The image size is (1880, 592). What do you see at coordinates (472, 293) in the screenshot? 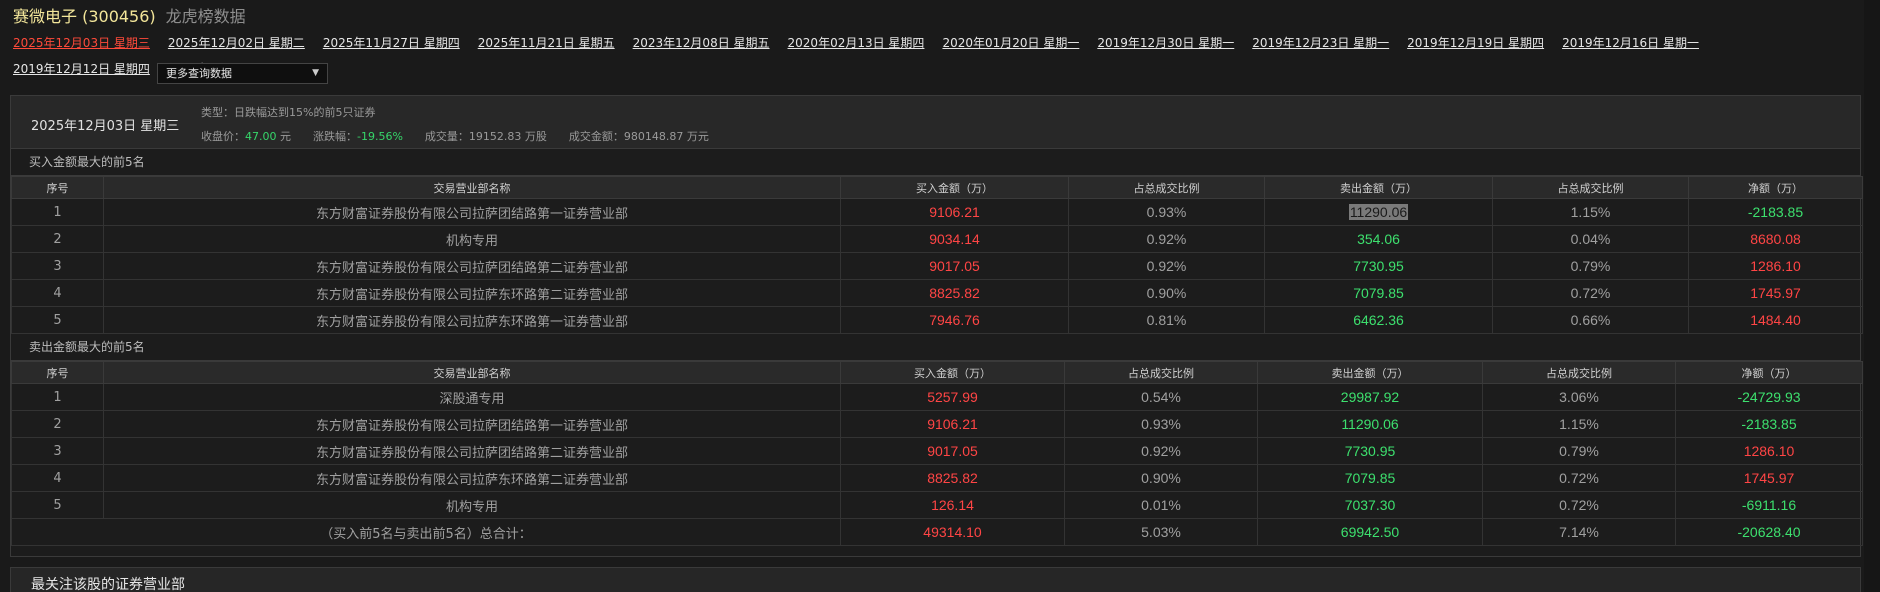
I see `table-cell: 东方财富证券股份有限公司拉萨东环路第二证券营业部` at bounding box center [472, 293].